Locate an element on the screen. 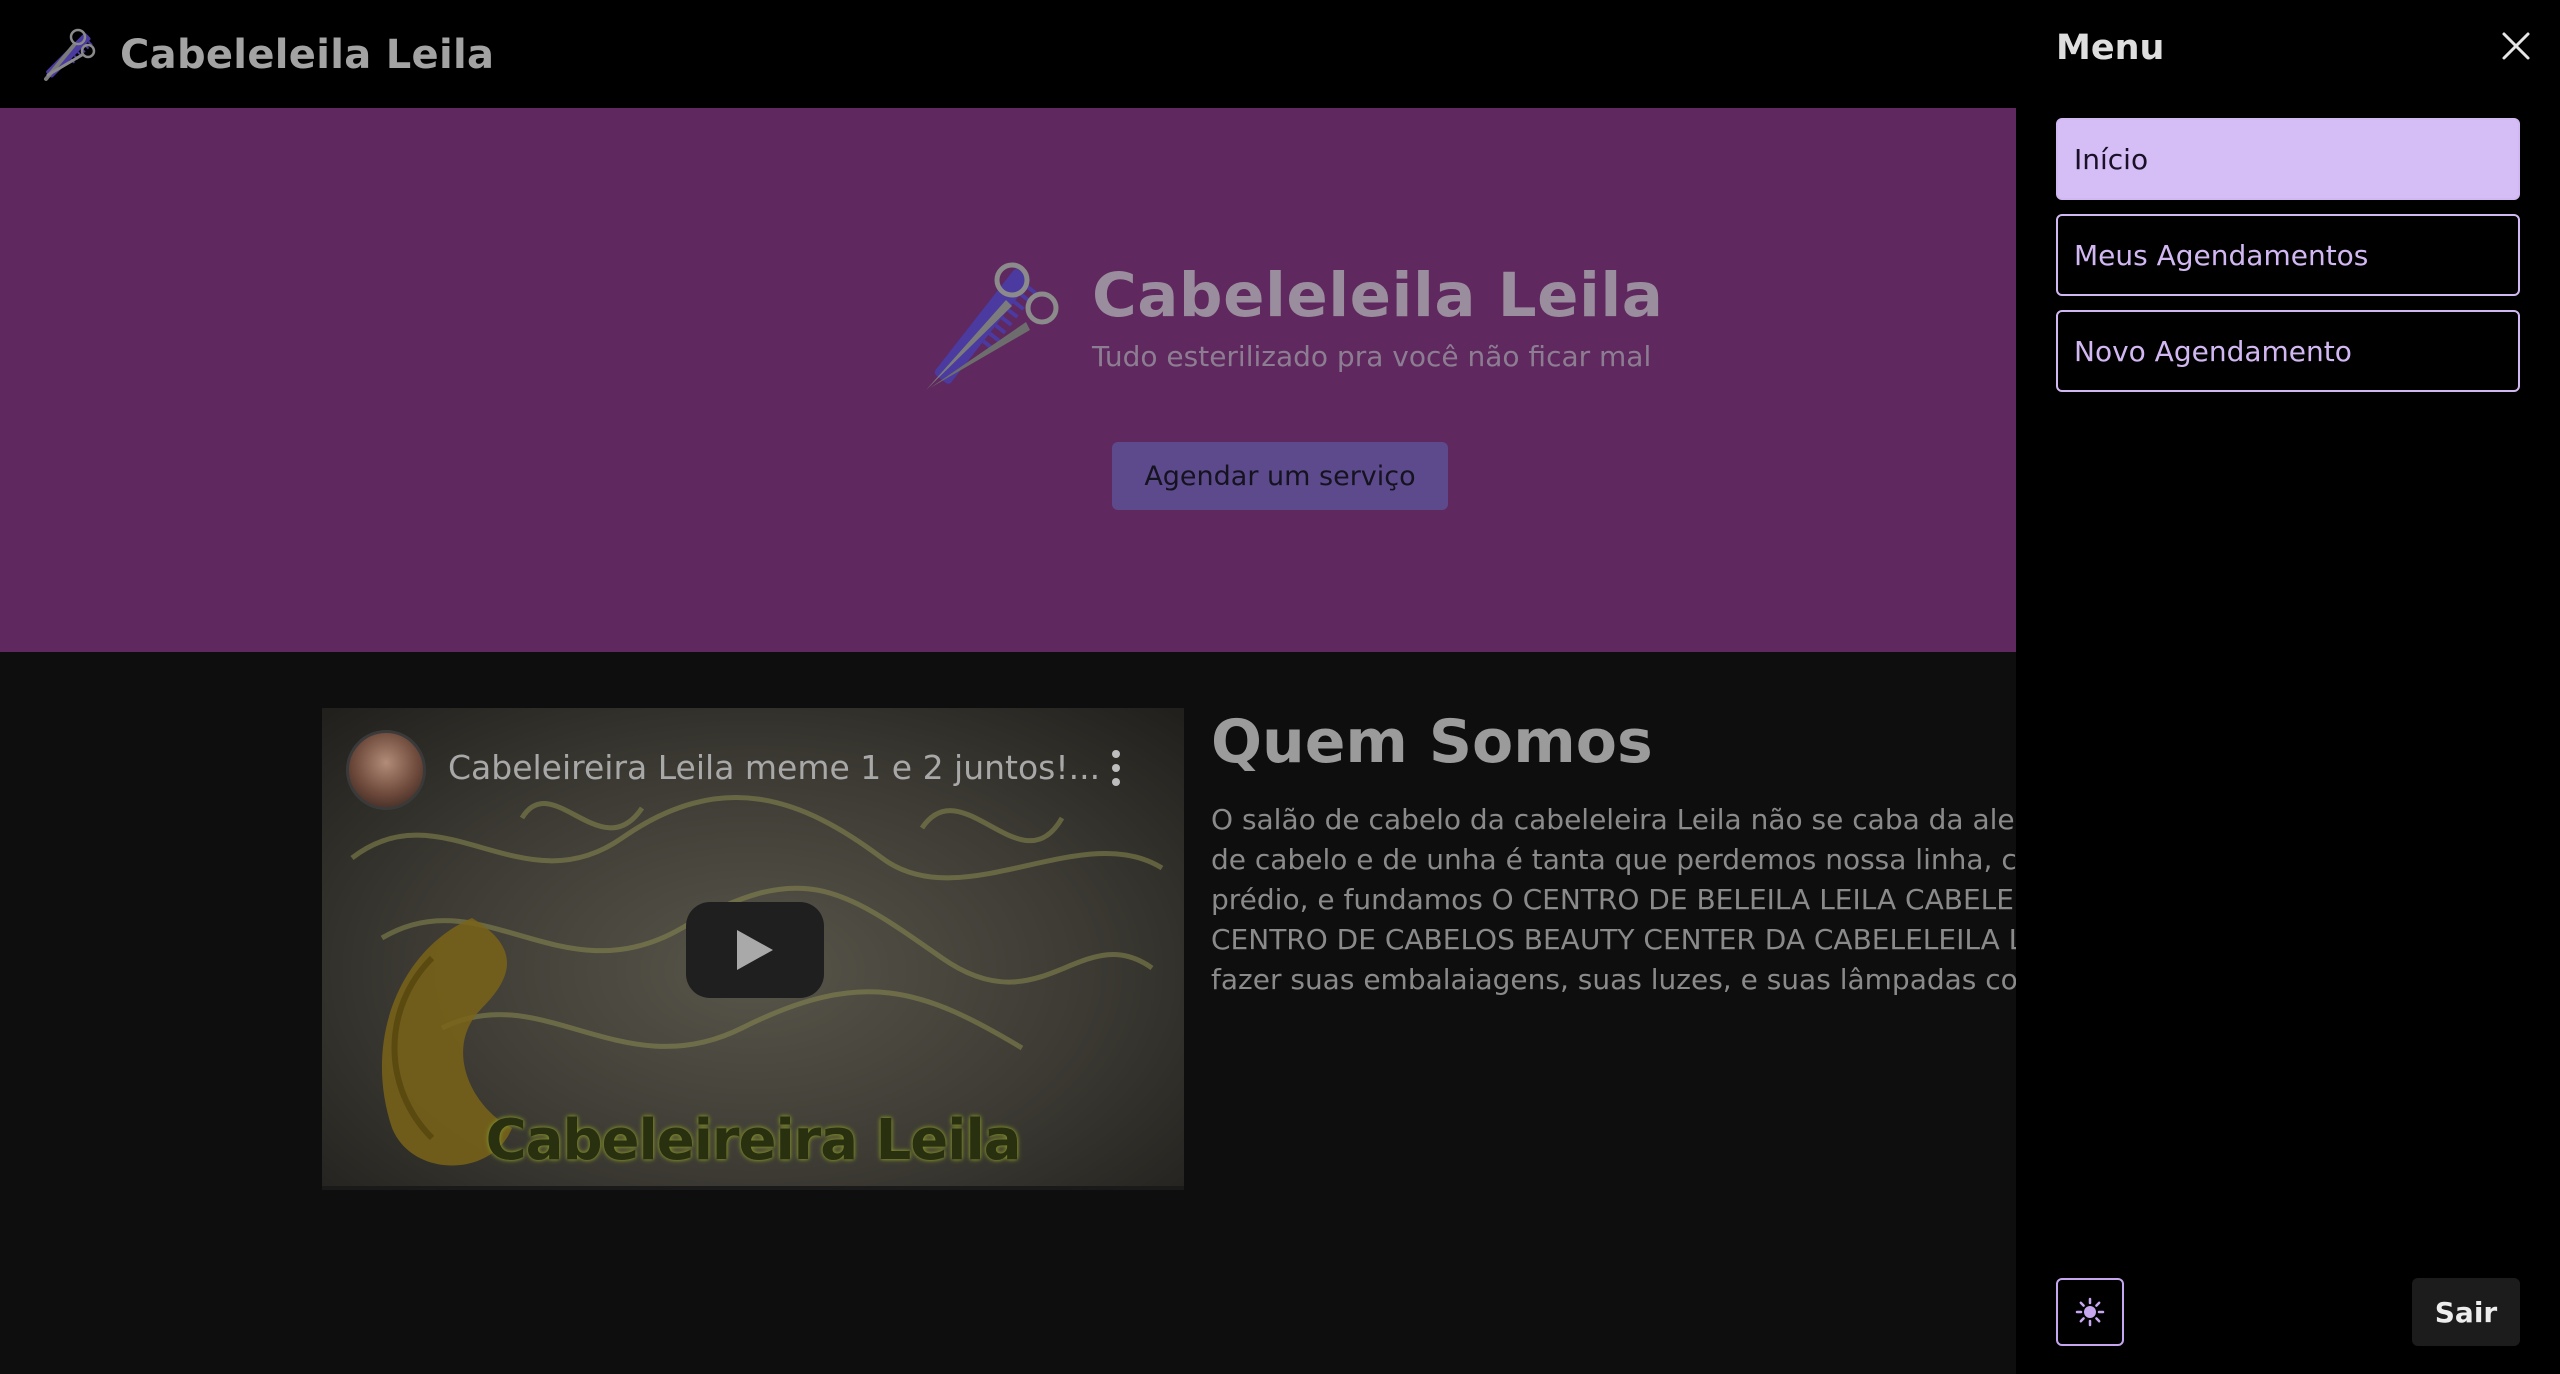 The height and width of the screenshot is (1374, 2560). play-button is located at coordinates (755, 950).